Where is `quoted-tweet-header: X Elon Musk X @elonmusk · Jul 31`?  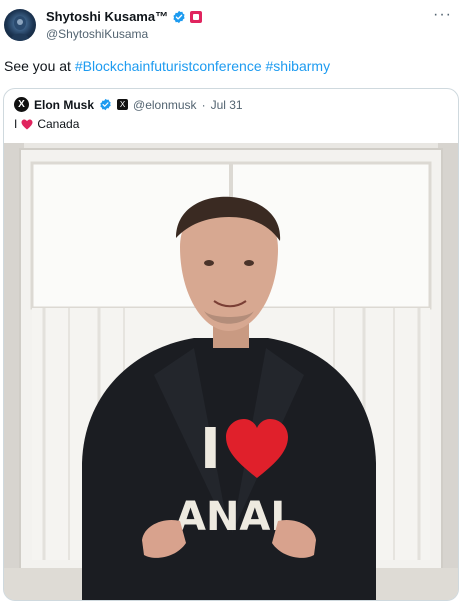 quoted-tweet-header: X Elon Musk X @elonmusk · Jul 31 is located at coordinates (128, 104).